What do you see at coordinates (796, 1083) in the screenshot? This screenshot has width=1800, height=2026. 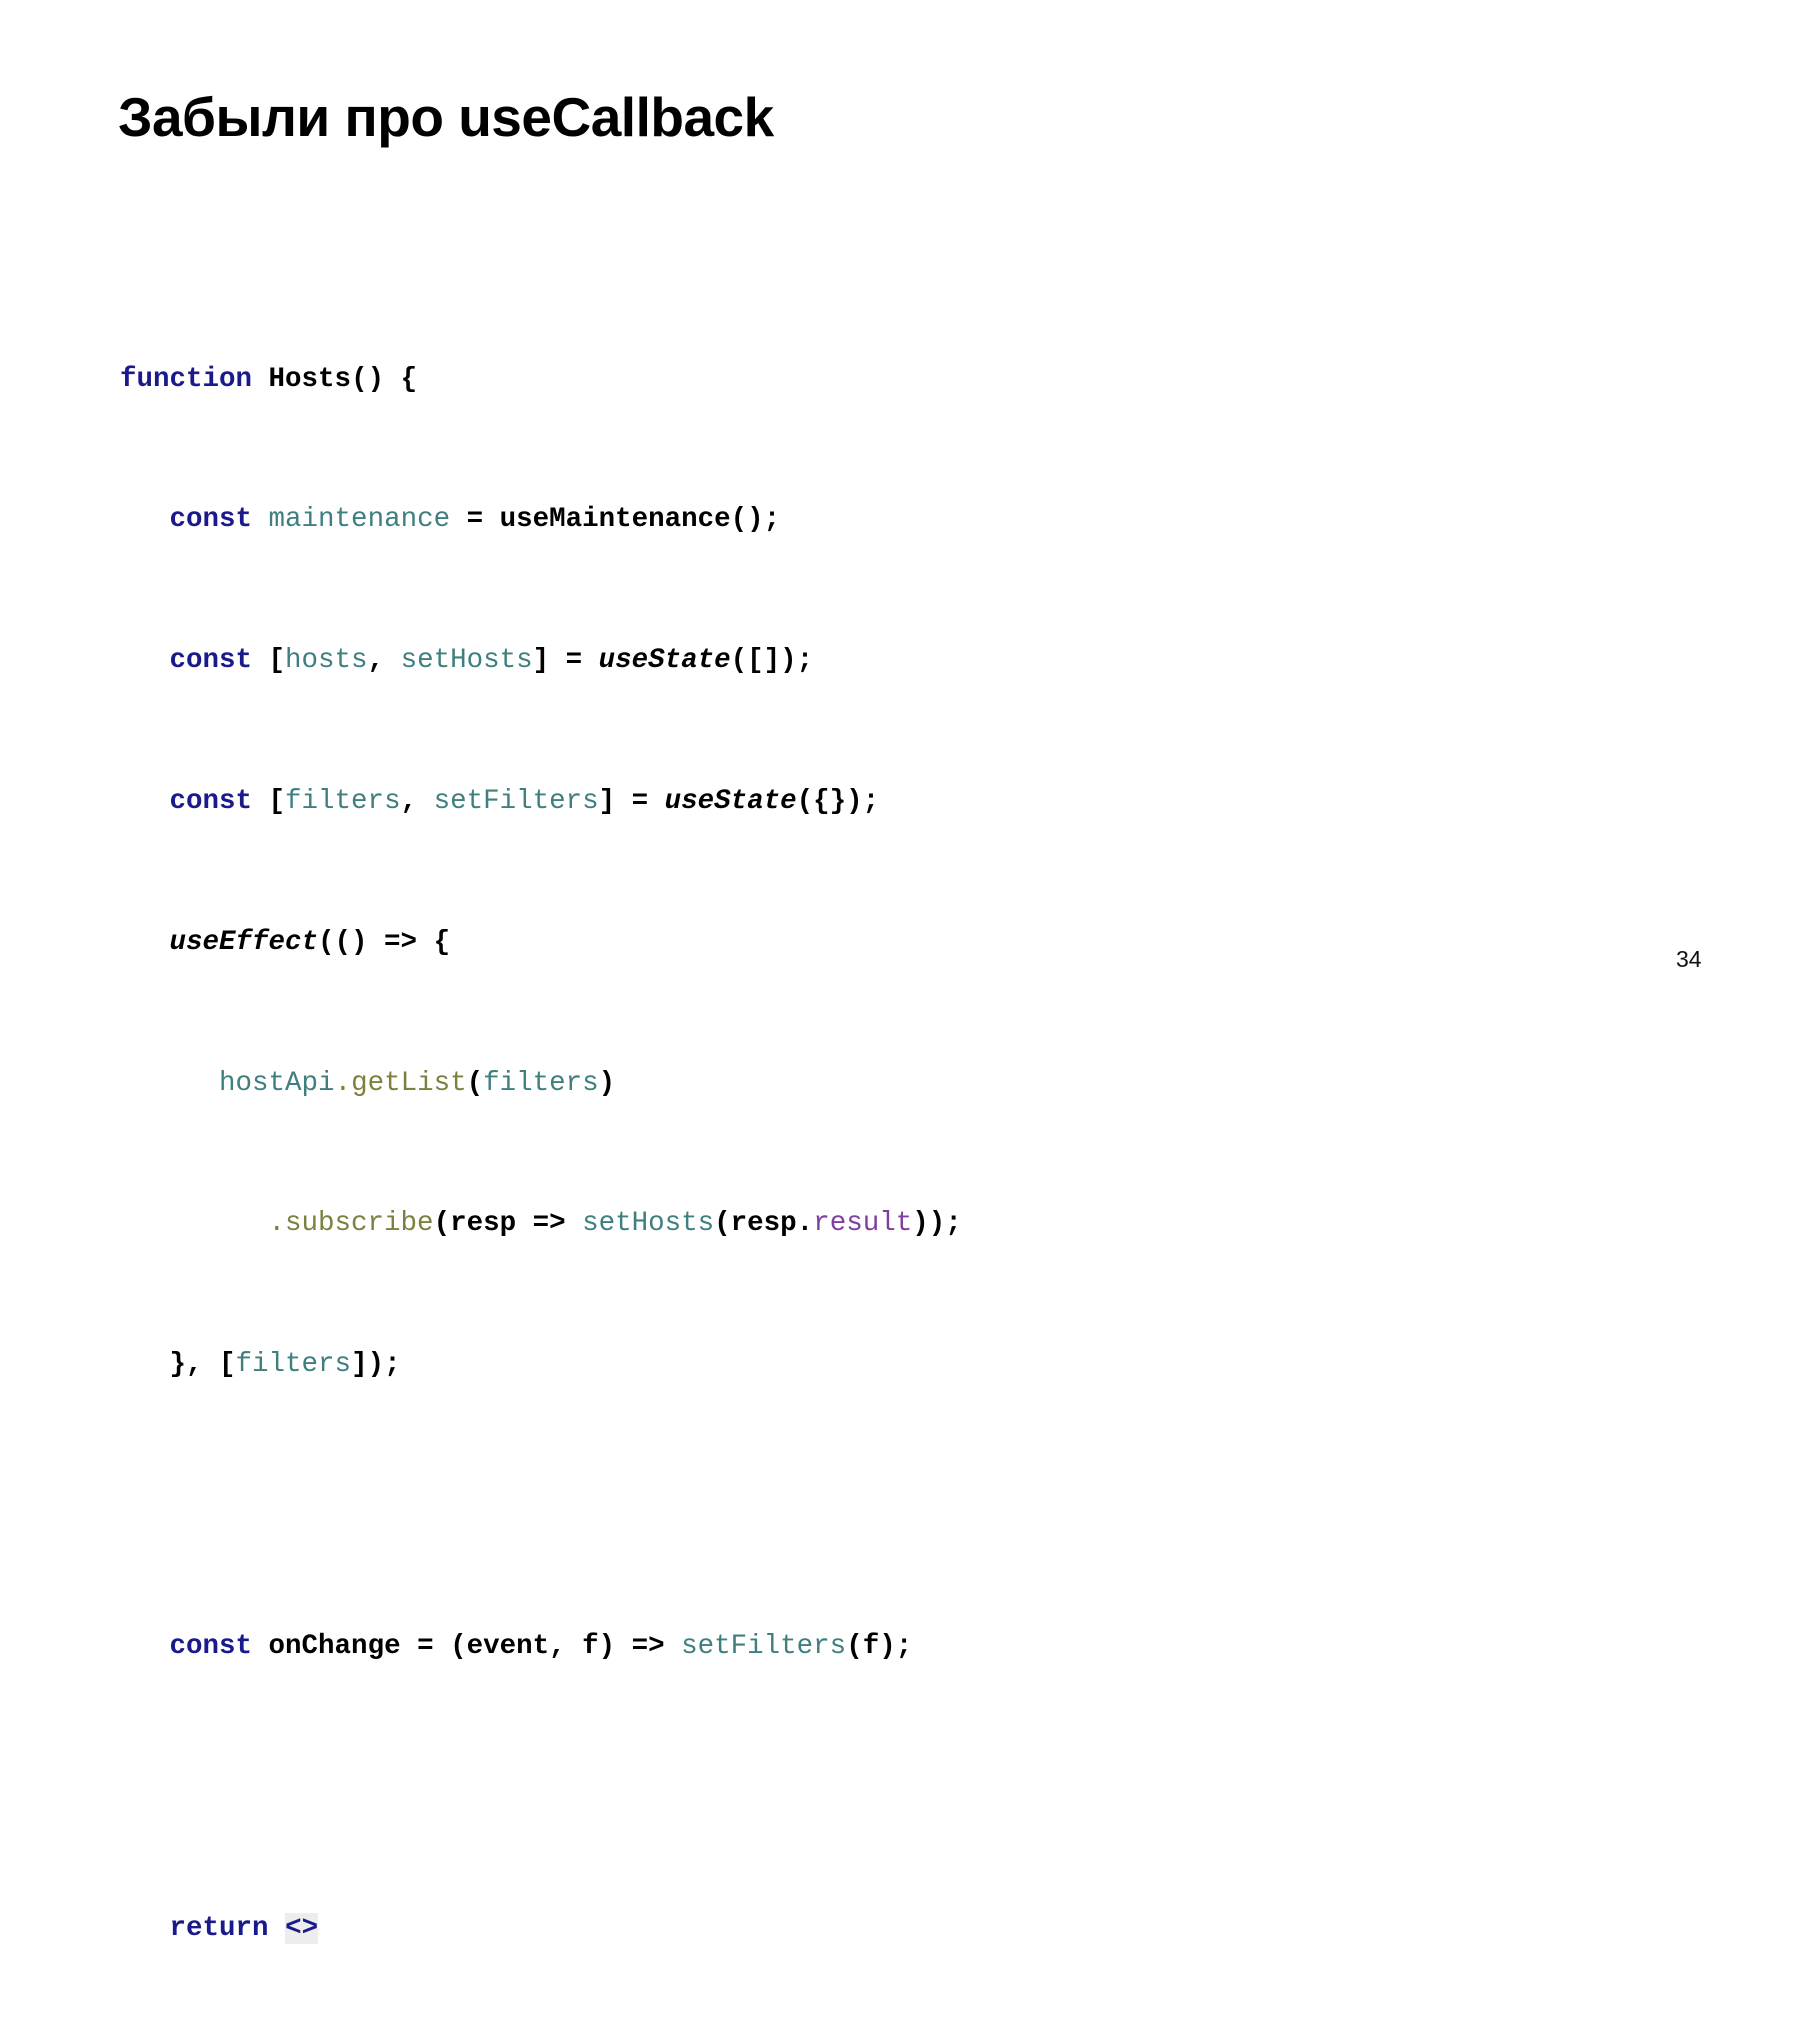 I see `code-line: hostApi.getList(filters)` at bounding box center [796, 1083].